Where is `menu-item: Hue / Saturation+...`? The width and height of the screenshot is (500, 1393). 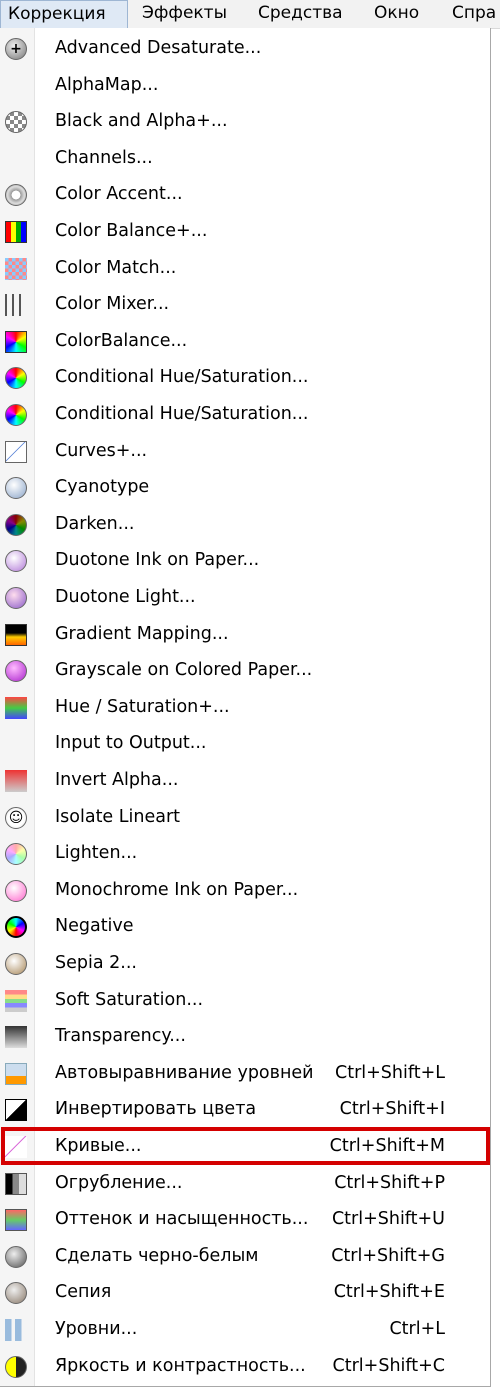
menu-item: Hue / Saturation+... is located at coordinates (244, 707).